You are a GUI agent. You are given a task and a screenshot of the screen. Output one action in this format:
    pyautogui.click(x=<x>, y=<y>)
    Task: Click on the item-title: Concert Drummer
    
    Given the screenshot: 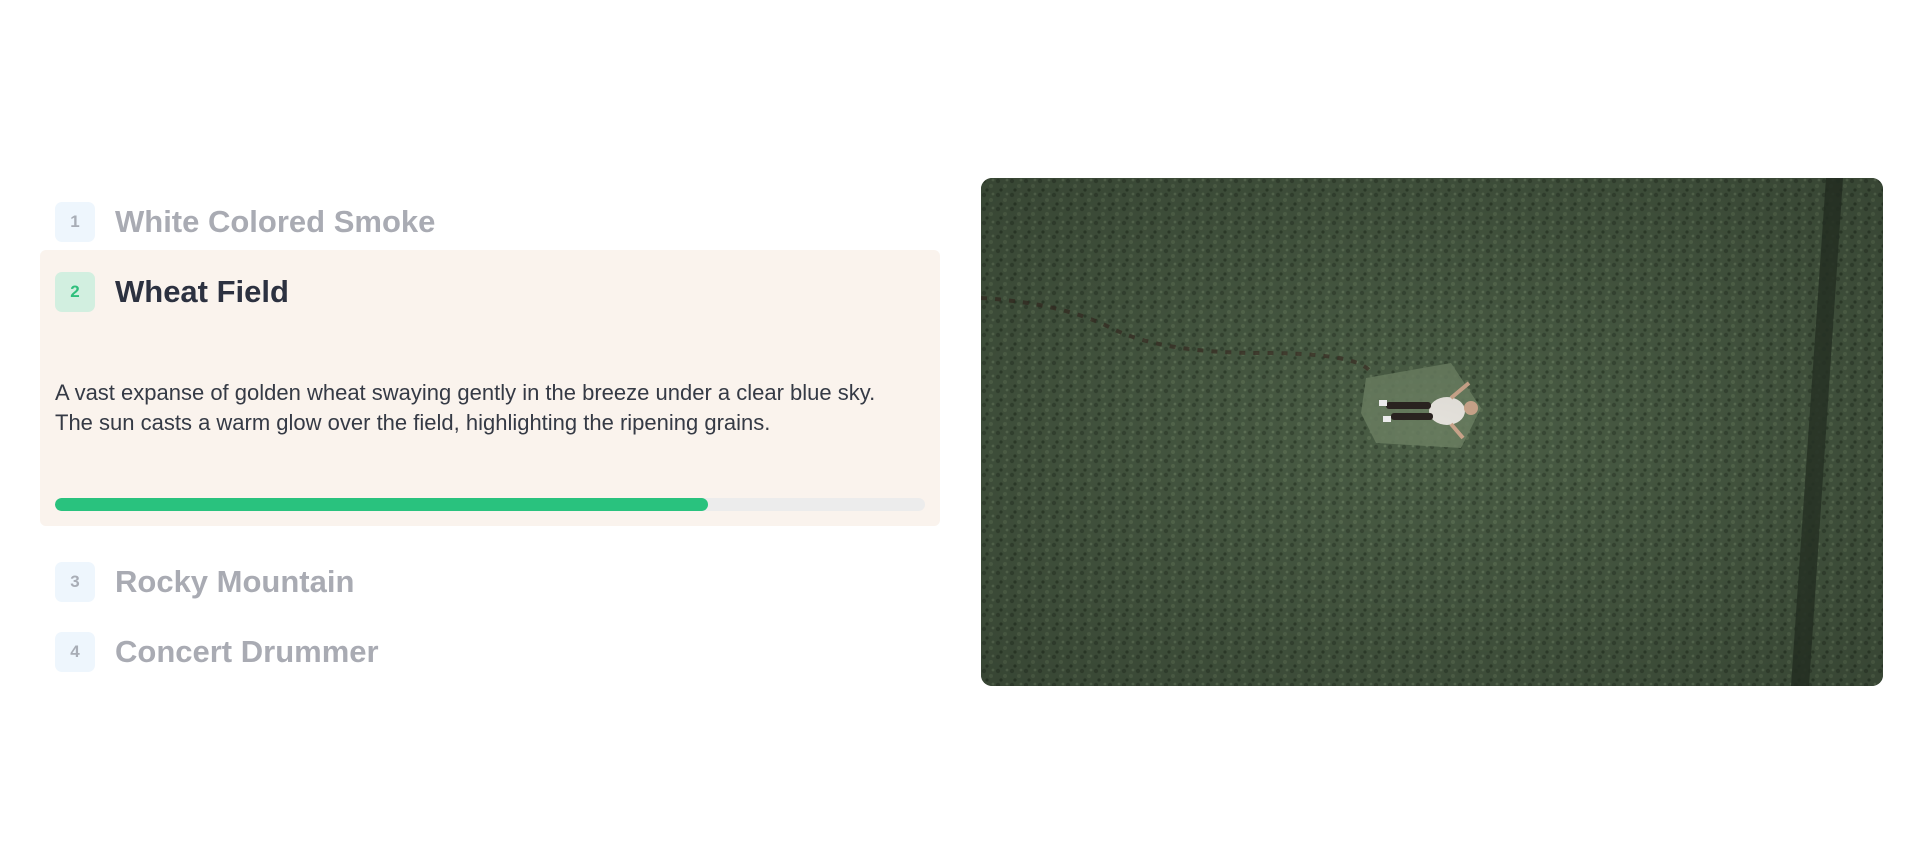 What is the action you would take?
    pyautogui.click(x=247, y=651)
    